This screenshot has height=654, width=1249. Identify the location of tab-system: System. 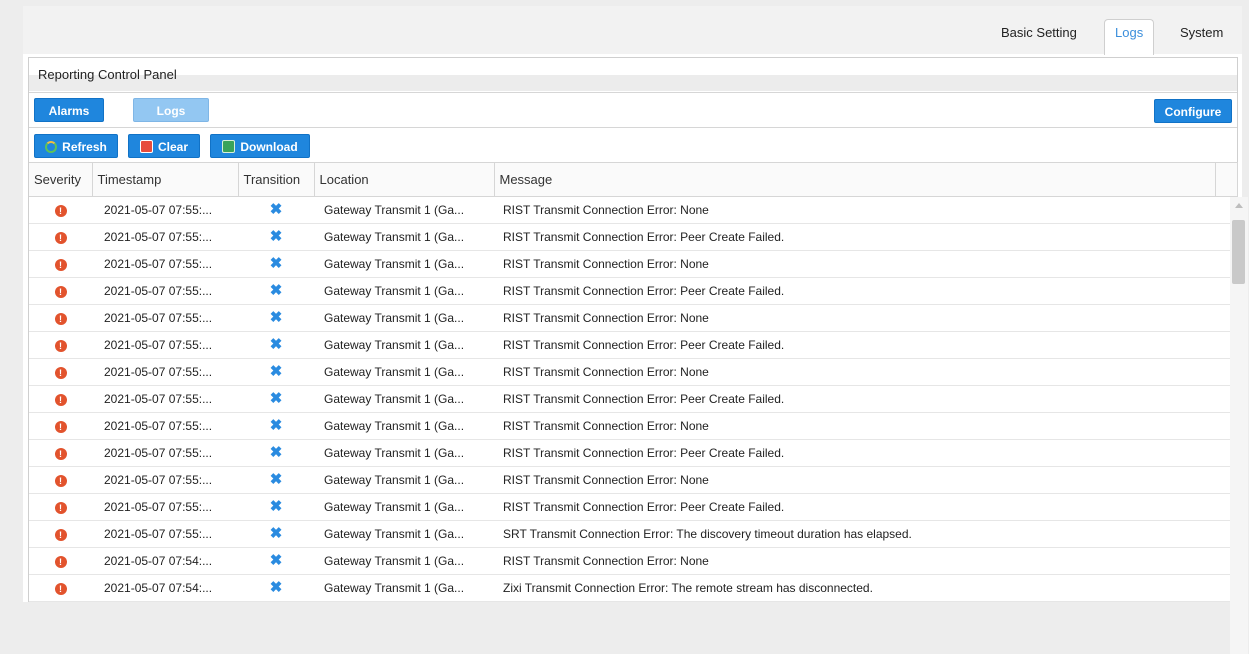
(1201, 37).